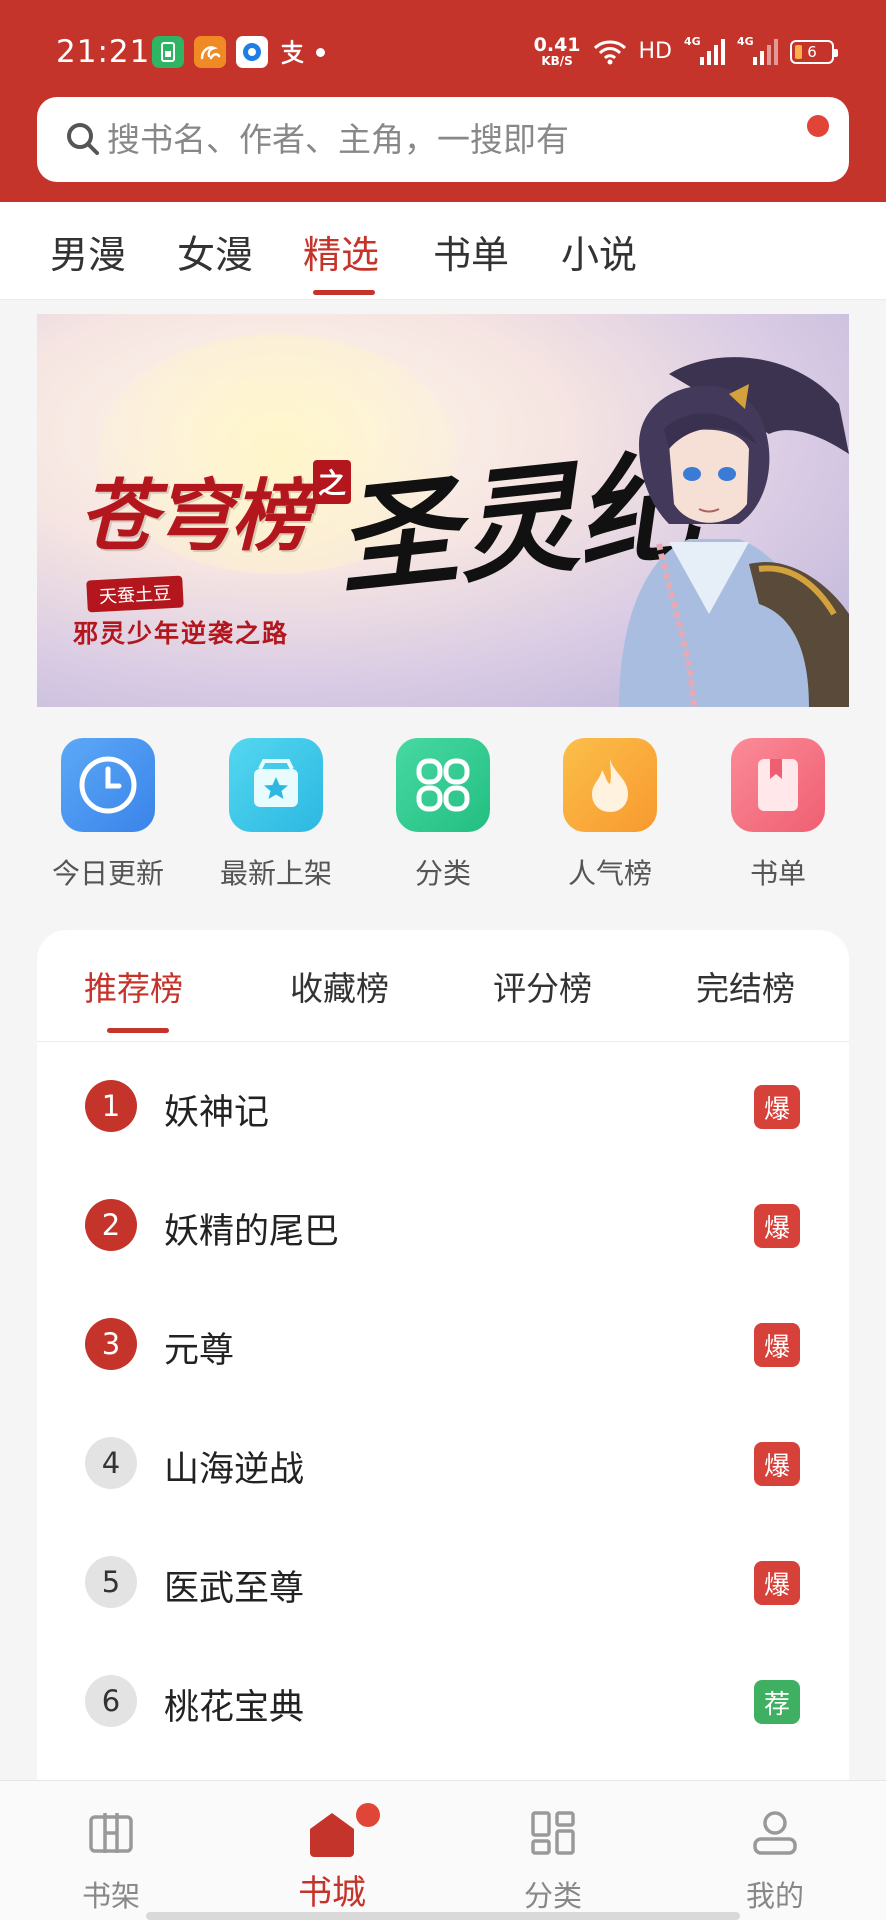 The image size is (886, 1920). I want to click on search-input, so click(447, 139).